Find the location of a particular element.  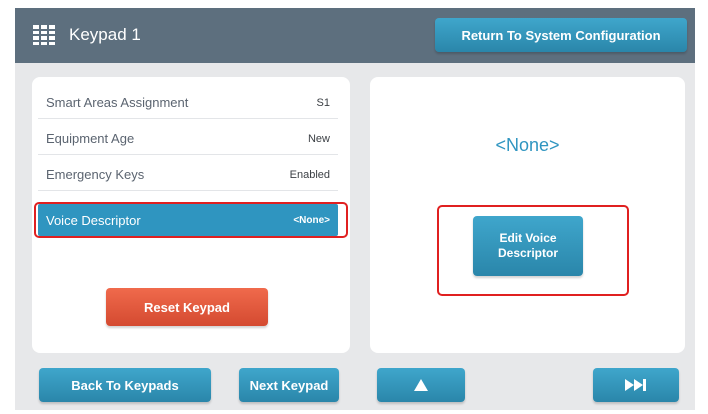

skip-forward-button is located at coordinates (636, 385).